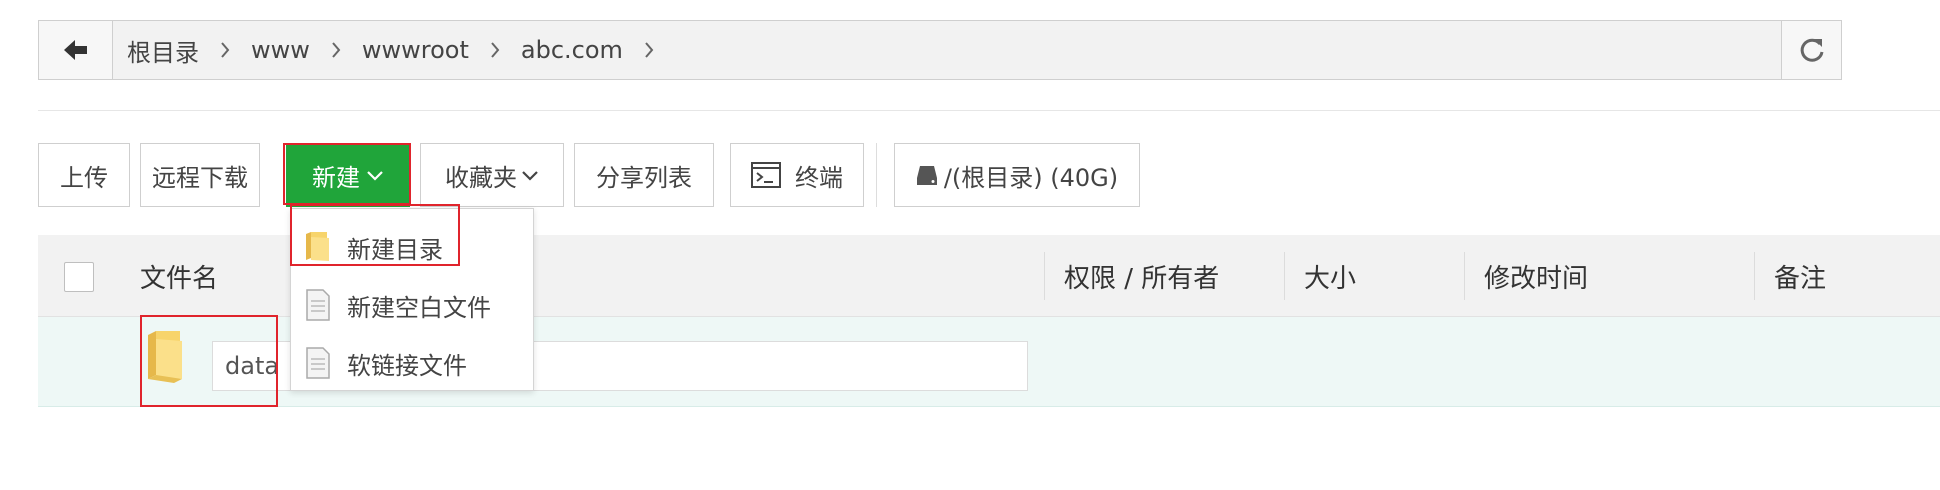 This screenshot has width=1940, height=490. I want to click on column-header-size: 大小, so click(1330, 276).